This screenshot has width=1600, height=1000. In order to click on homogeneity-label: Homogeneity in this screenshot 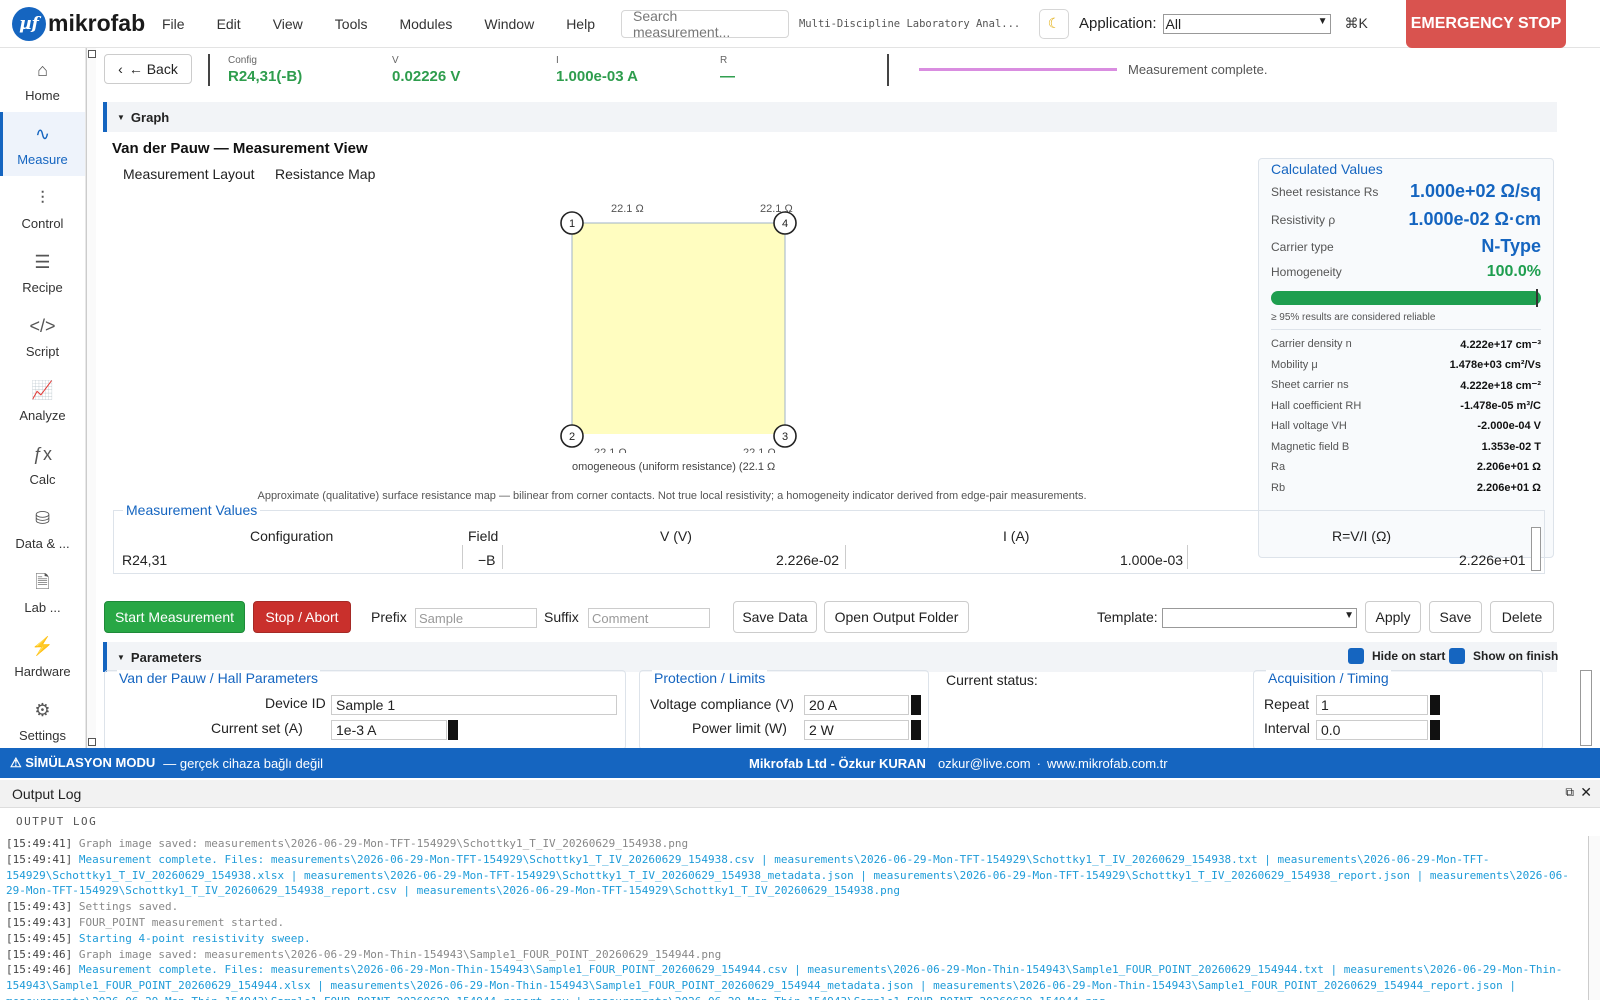, I will do `click(1306, 272)`.